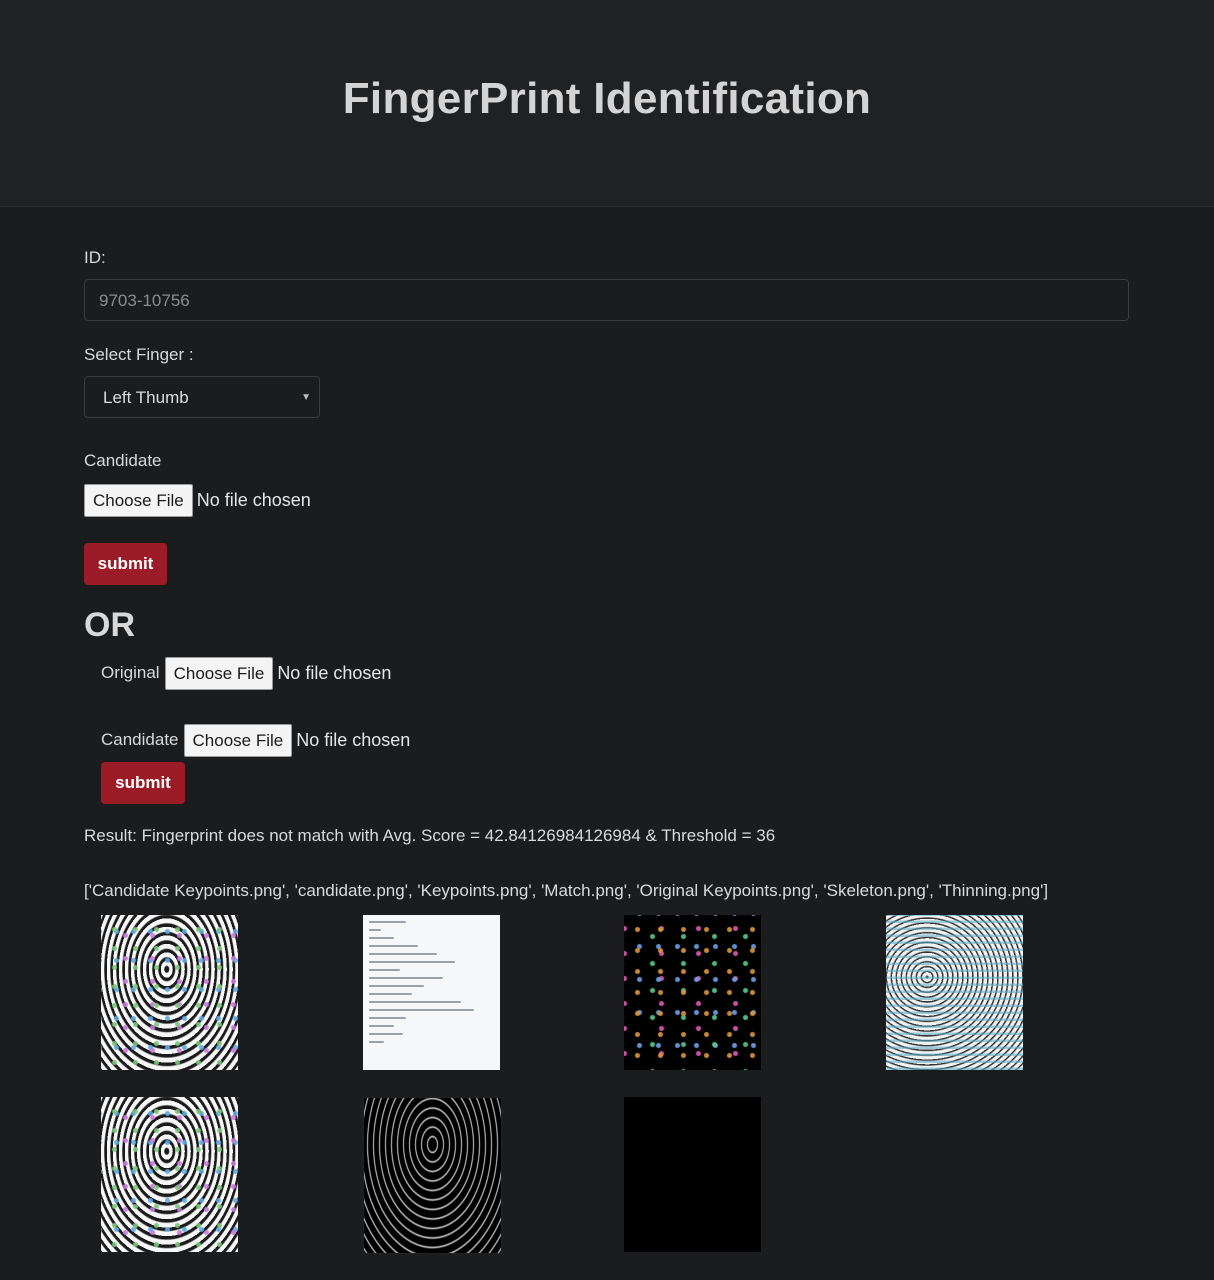  I want to click on original-file-row: Original Choose File No file chosen, so click(246, 673).